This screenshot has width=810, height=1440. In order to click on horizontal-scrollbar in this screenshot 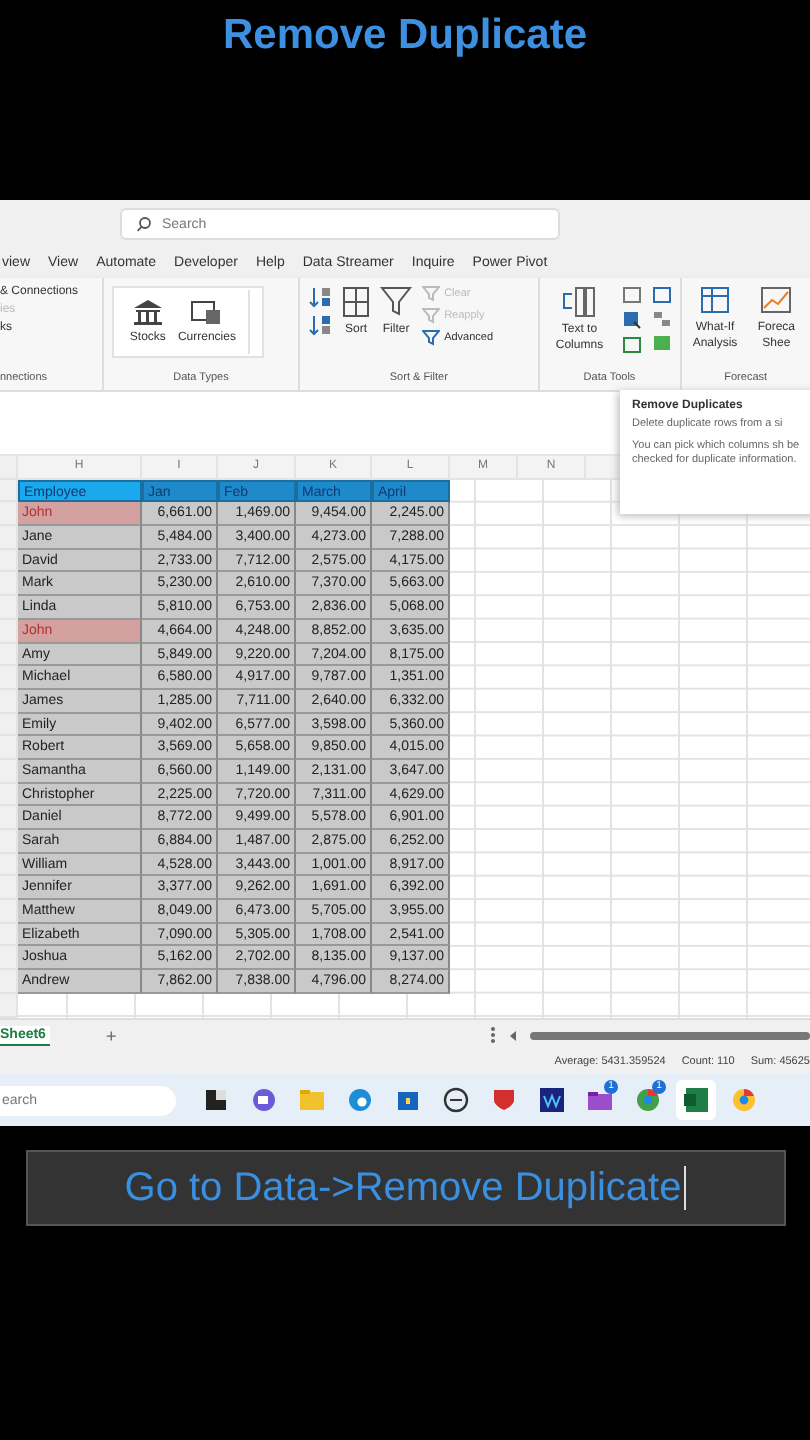, I will do `click(670, 1035)`.